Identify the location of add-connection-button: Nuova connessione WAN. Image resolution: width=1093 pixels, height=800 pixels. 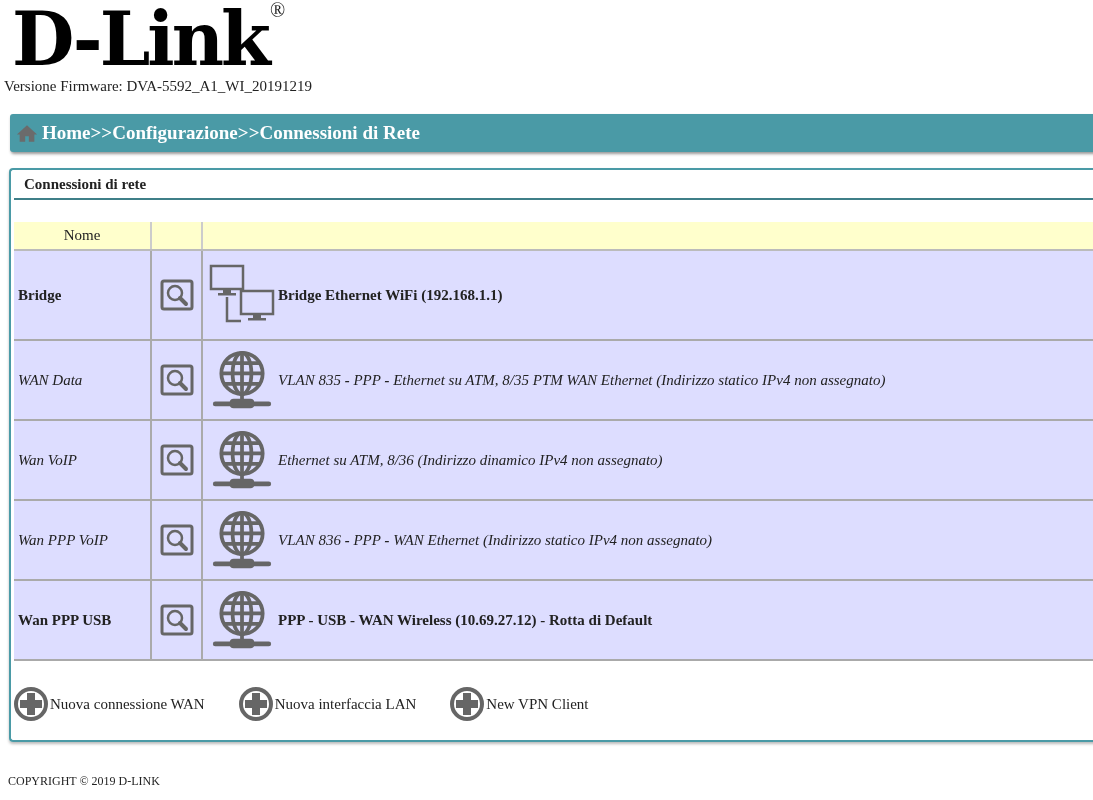
(109, 704).